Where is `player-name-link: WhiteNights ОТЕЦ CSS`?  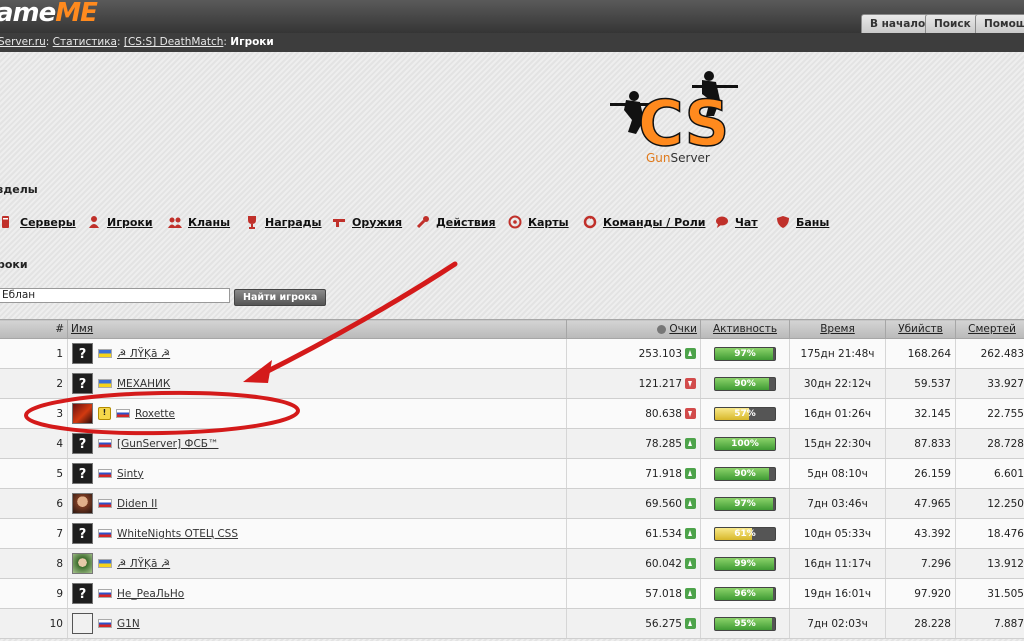 player-name-link: WhiteNights ОТЕЦ CSS is located at coordinates (177, 534).